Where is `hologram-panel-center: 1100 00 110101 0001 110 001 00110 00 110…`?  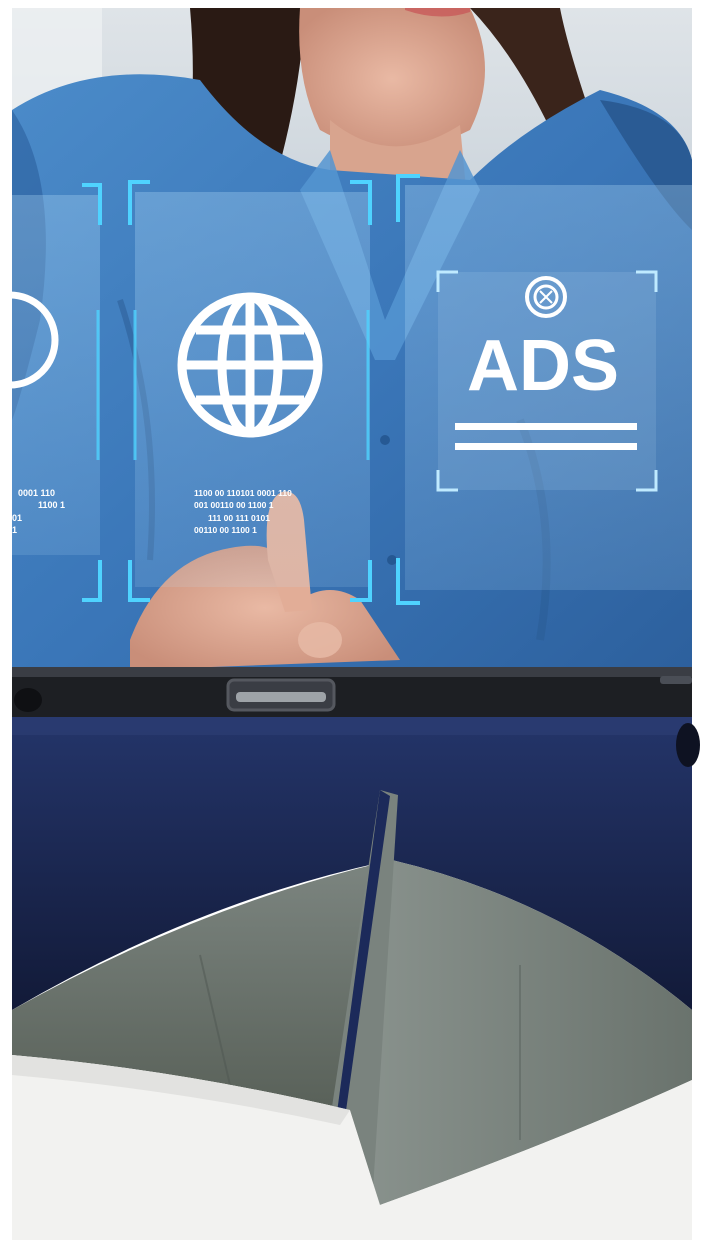 hologram-panel-center: 1100 00 110101 0001 110 001 00110 00 110… is located at coordinates (250, 391).